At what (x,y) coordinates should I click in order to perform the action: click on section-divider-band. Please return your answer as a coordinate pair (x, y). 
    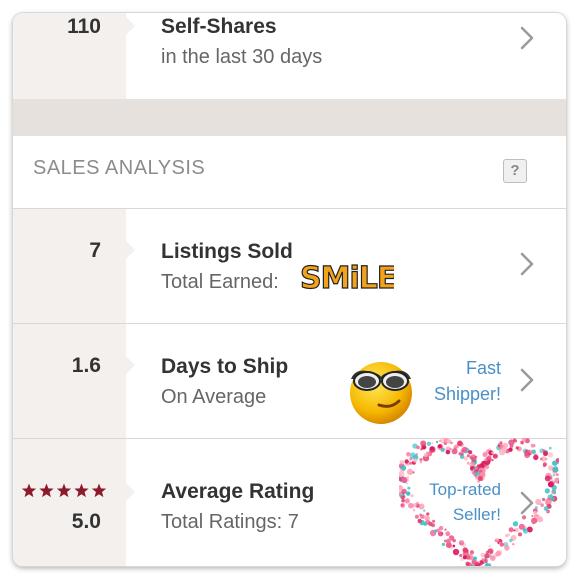
    Looking at the image, I should click on (289, 117).